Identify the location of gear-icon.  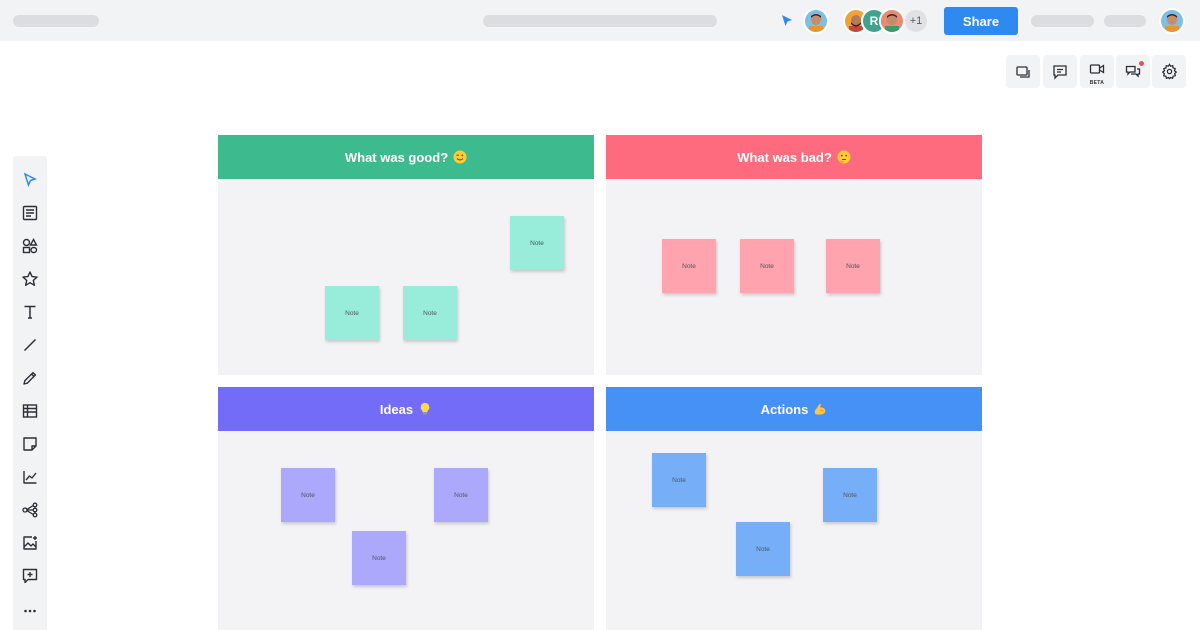
(1169, 71).